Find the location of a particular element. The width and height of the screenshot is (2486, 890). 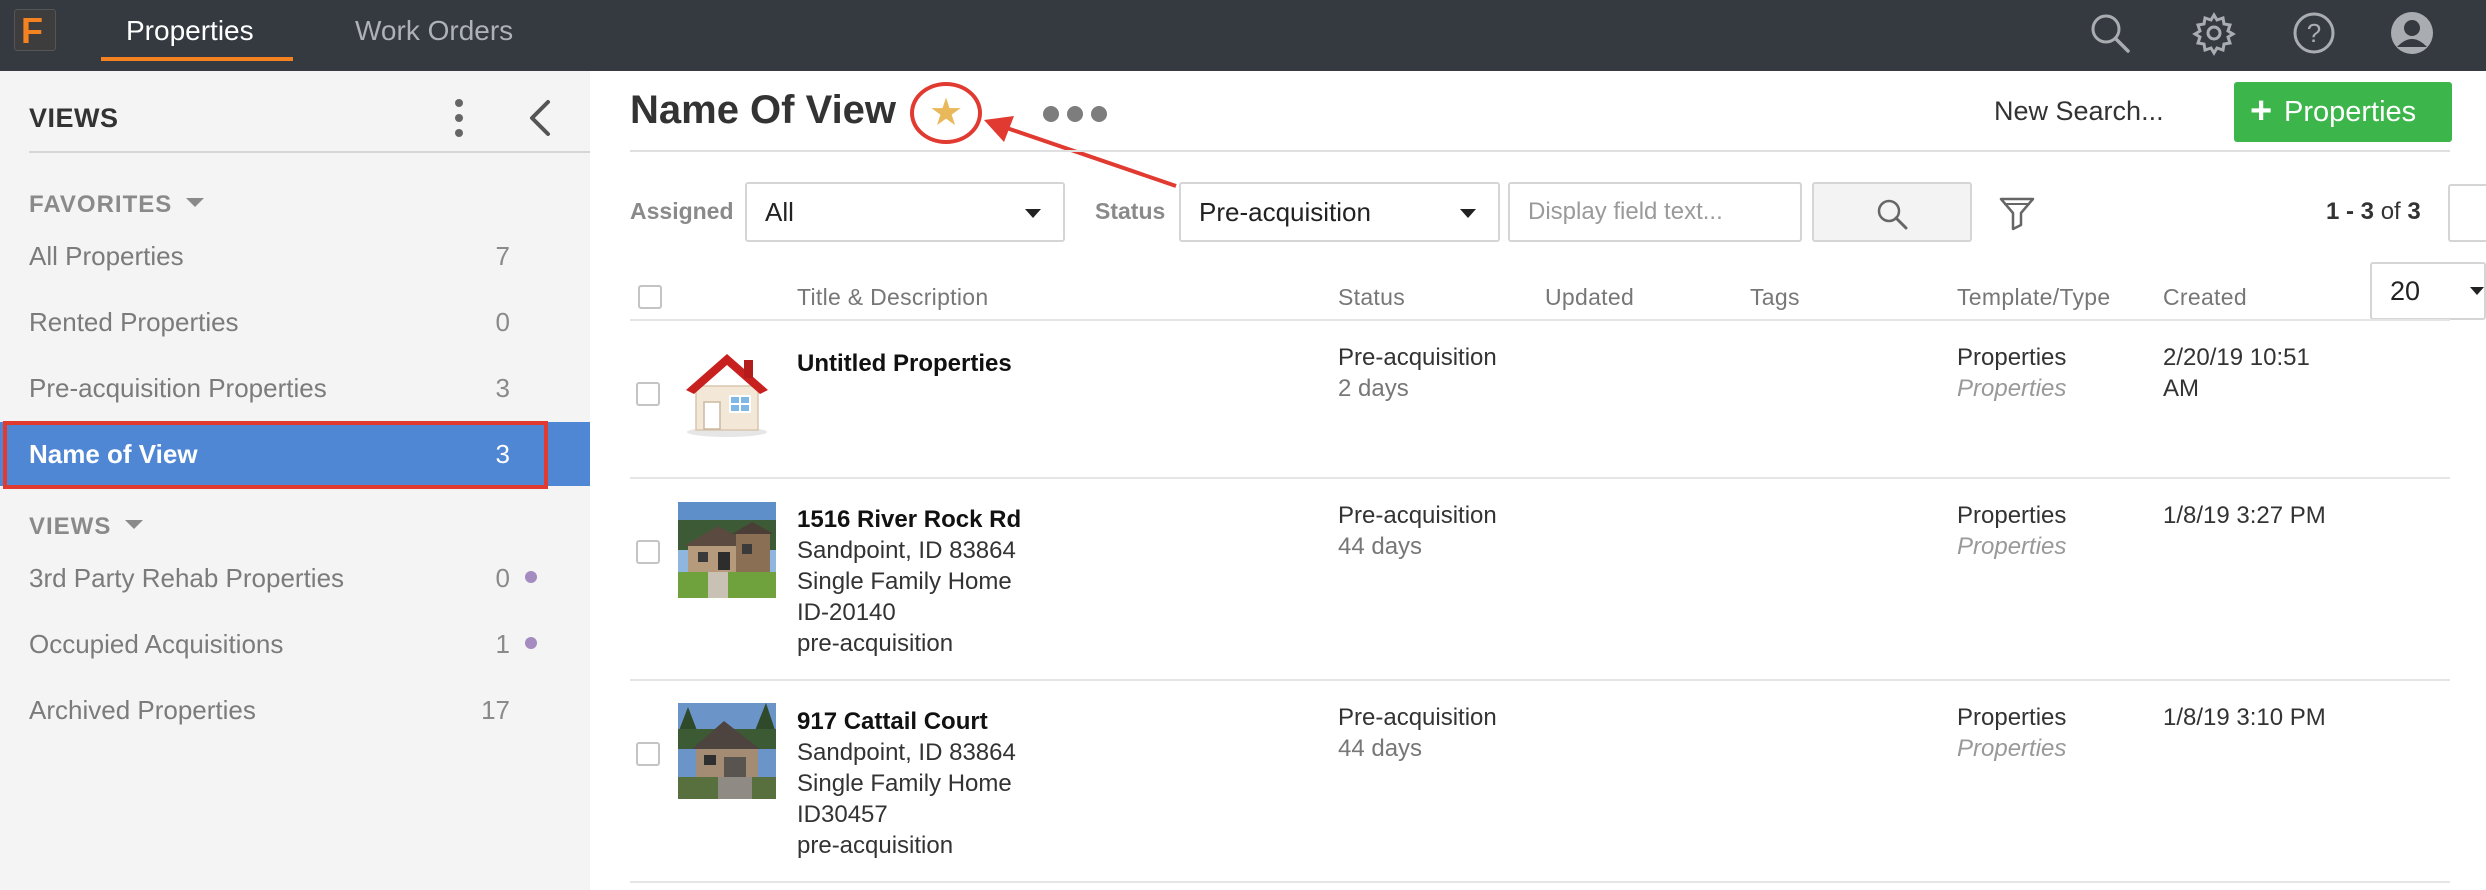

sidebar-item-label: Rented Properties is located at coordinates (134, 322).